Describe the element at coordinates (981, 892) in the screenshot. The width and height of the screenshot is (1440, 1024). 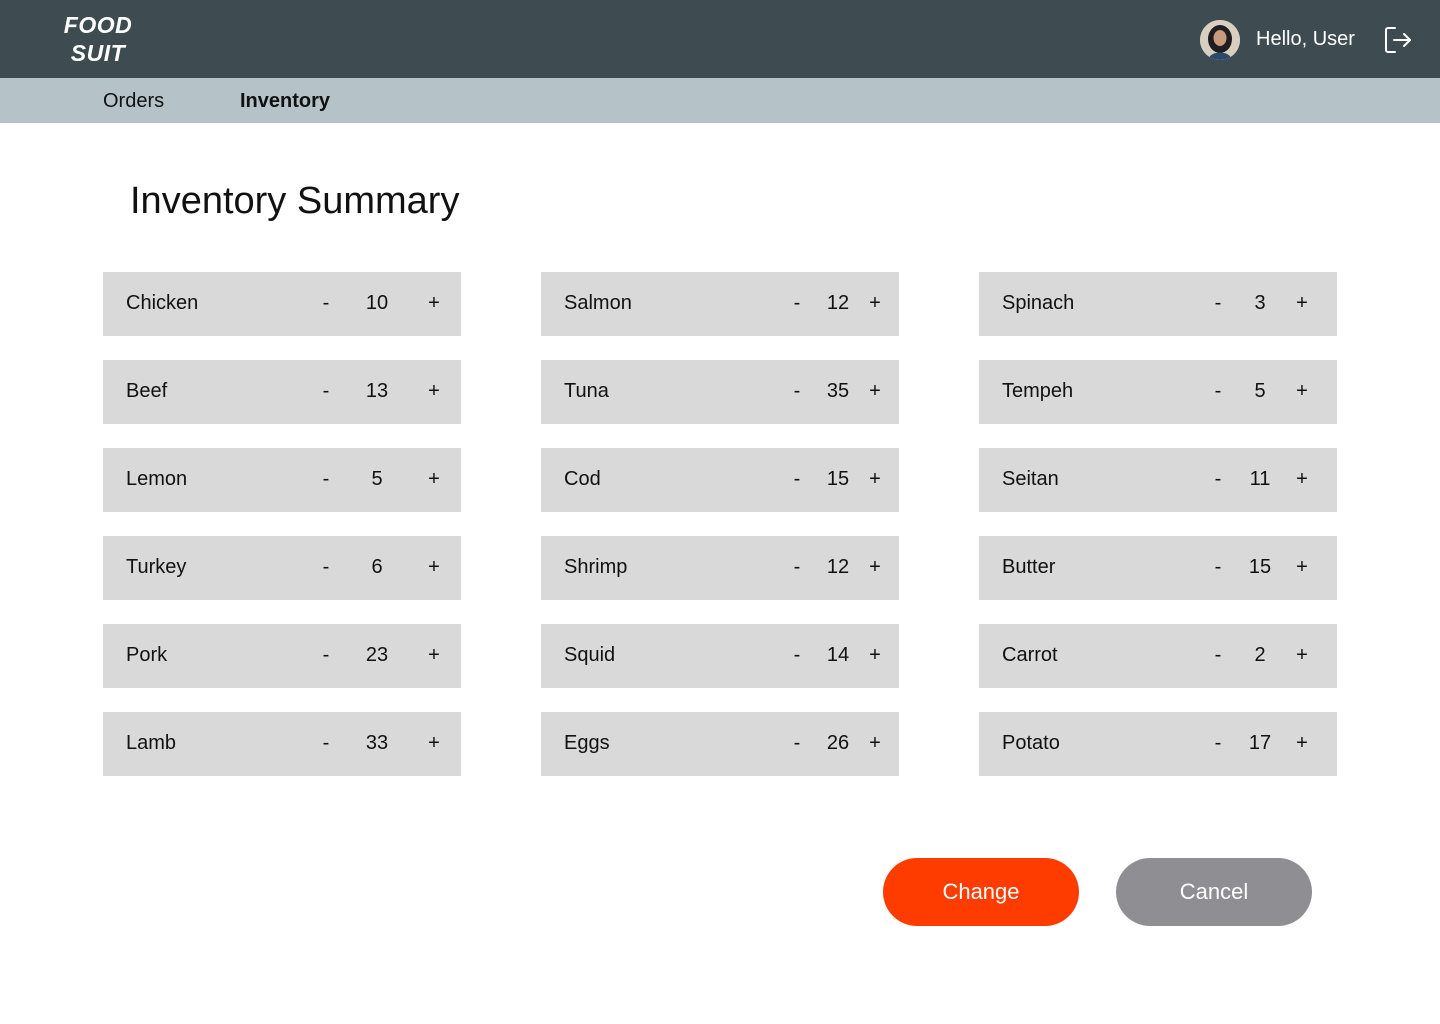
I see `change-button: Change` at that location.